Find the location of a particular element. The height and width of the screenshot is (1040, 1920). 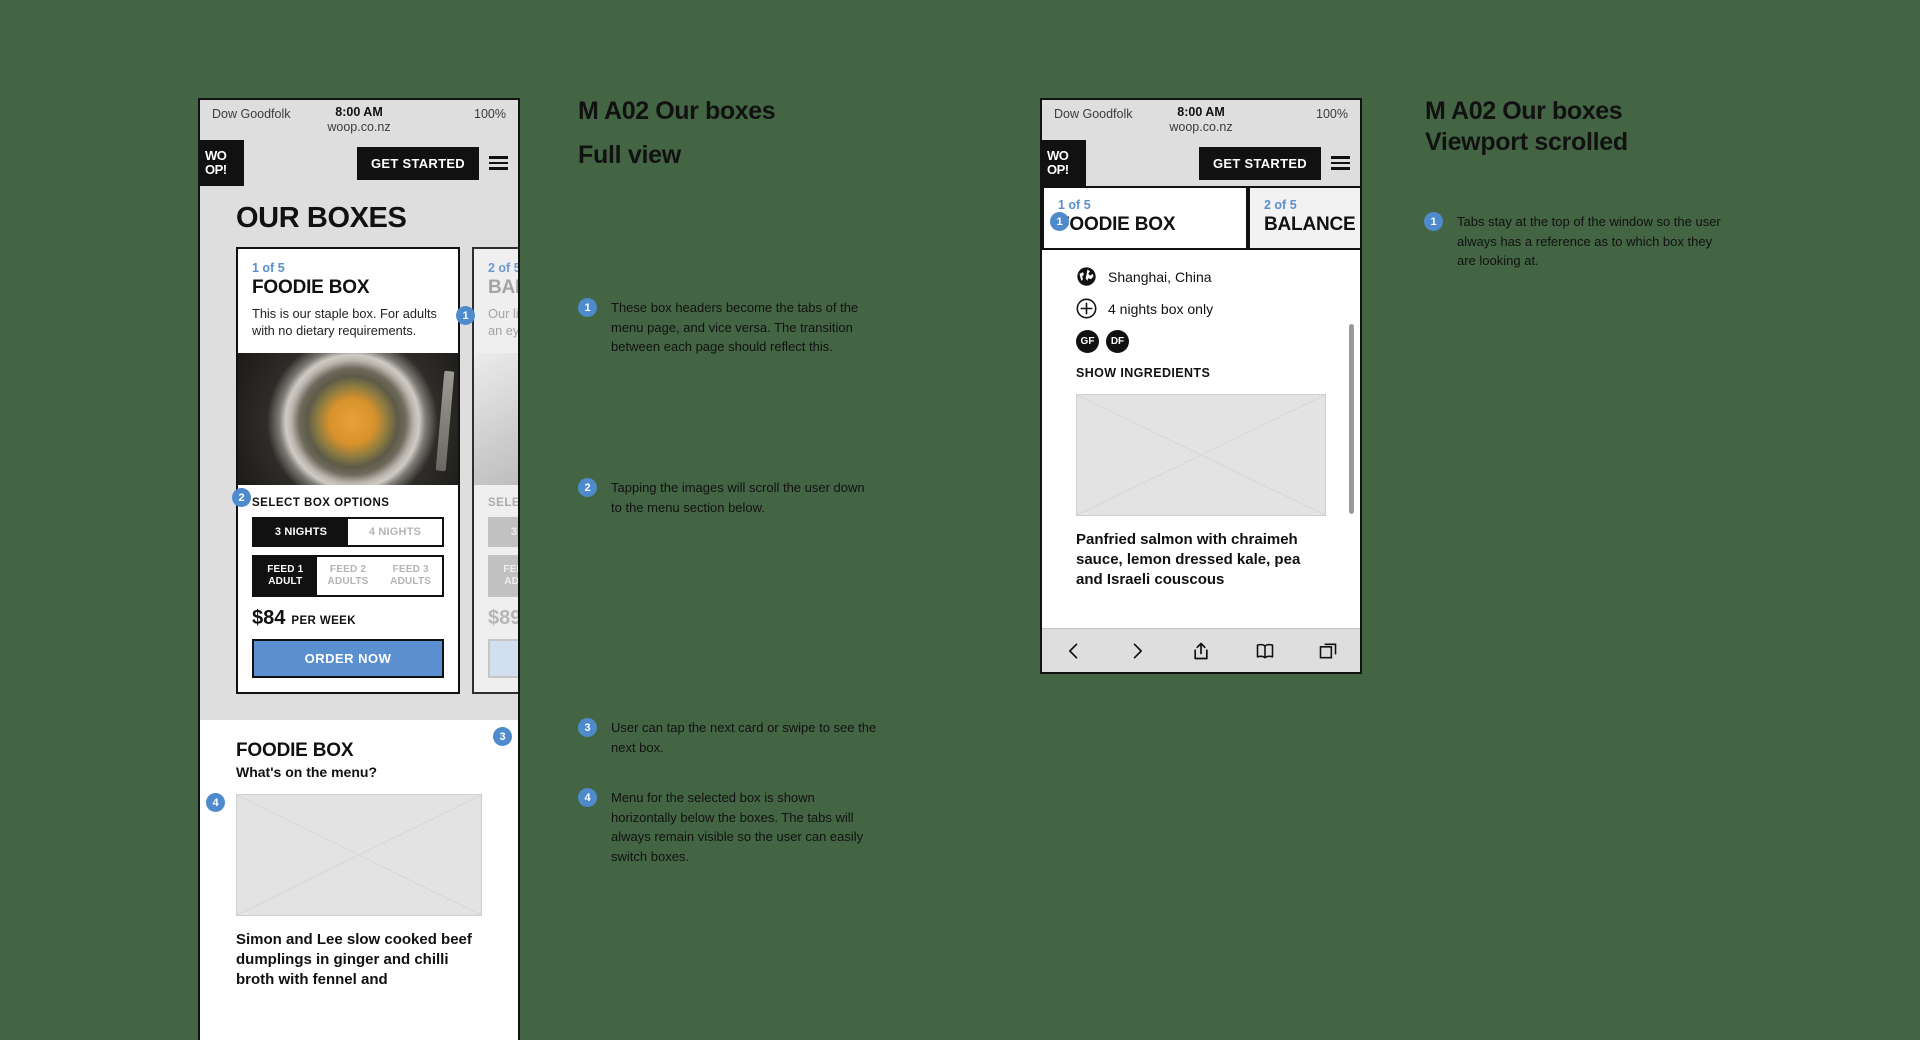

box-card-title: FOODIE BOX is located at coordinates (311, 287).